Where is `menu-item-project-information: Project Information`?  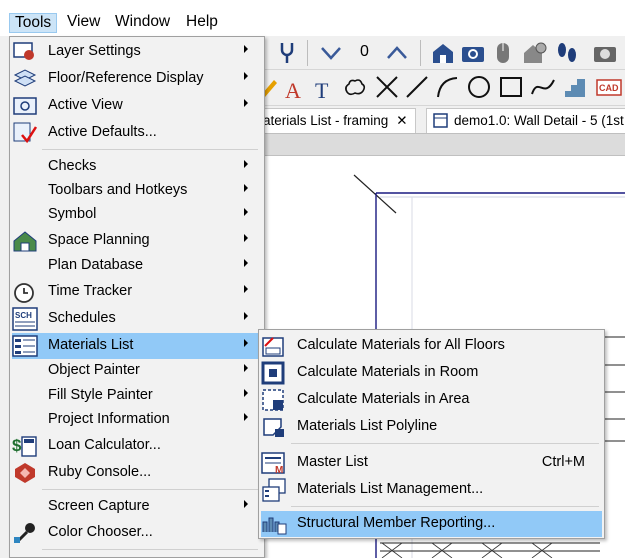
menu-item-project-information: Project Information is located at coordinates (137, 420).